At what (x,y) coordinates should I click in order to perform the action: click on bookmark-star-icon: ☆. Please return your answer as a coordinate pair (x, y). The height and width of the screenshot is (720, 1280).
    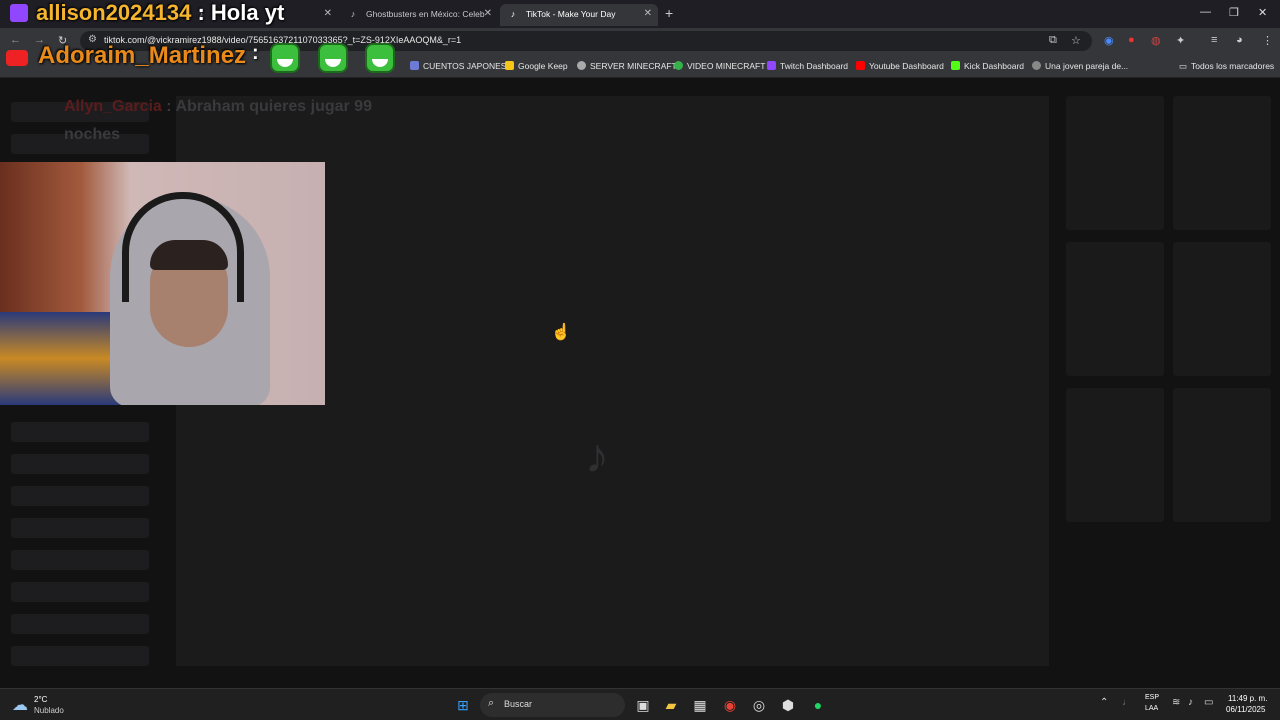
    Looking at the image, I should click on (1076, 40).